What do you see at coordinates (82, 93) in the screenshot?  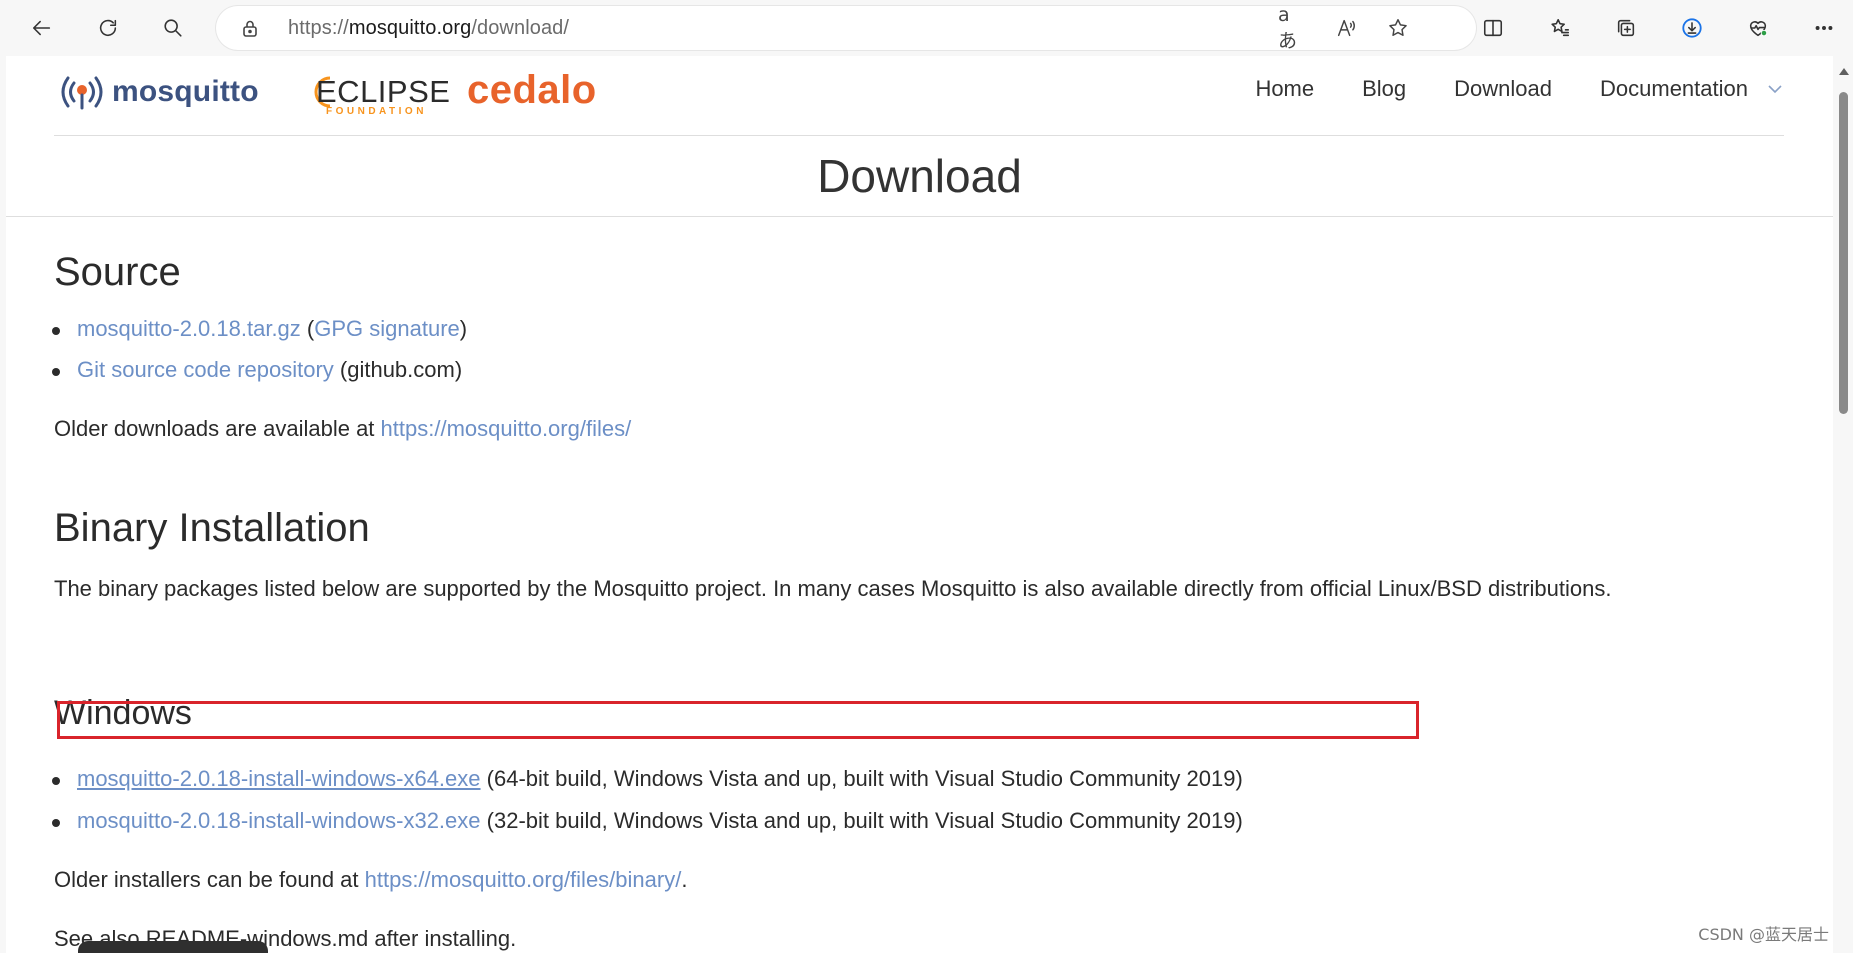 I see `mosquitto-logo-icon` at bounding box center [82, 93].